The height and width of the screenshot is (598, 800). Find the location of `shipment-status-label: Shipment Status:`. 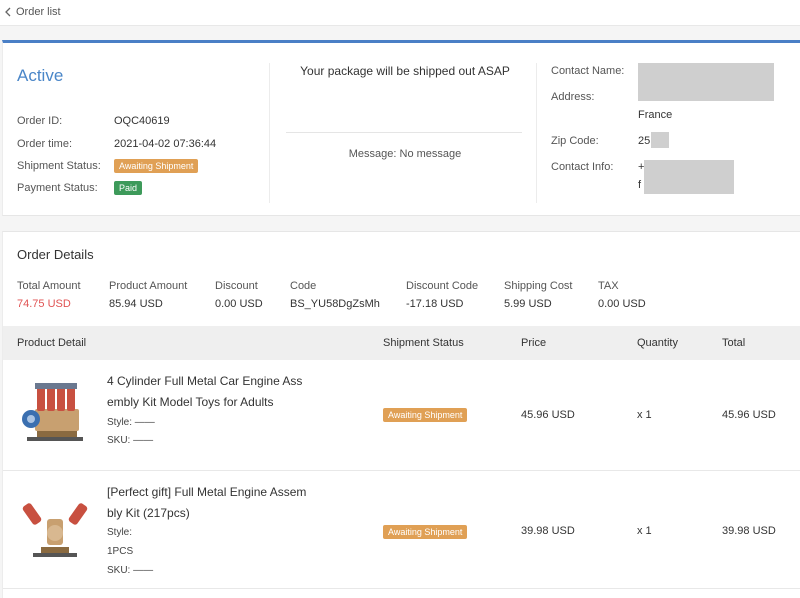

shipment-status-label: Shipment Status: is located at coordinates (59, 166).